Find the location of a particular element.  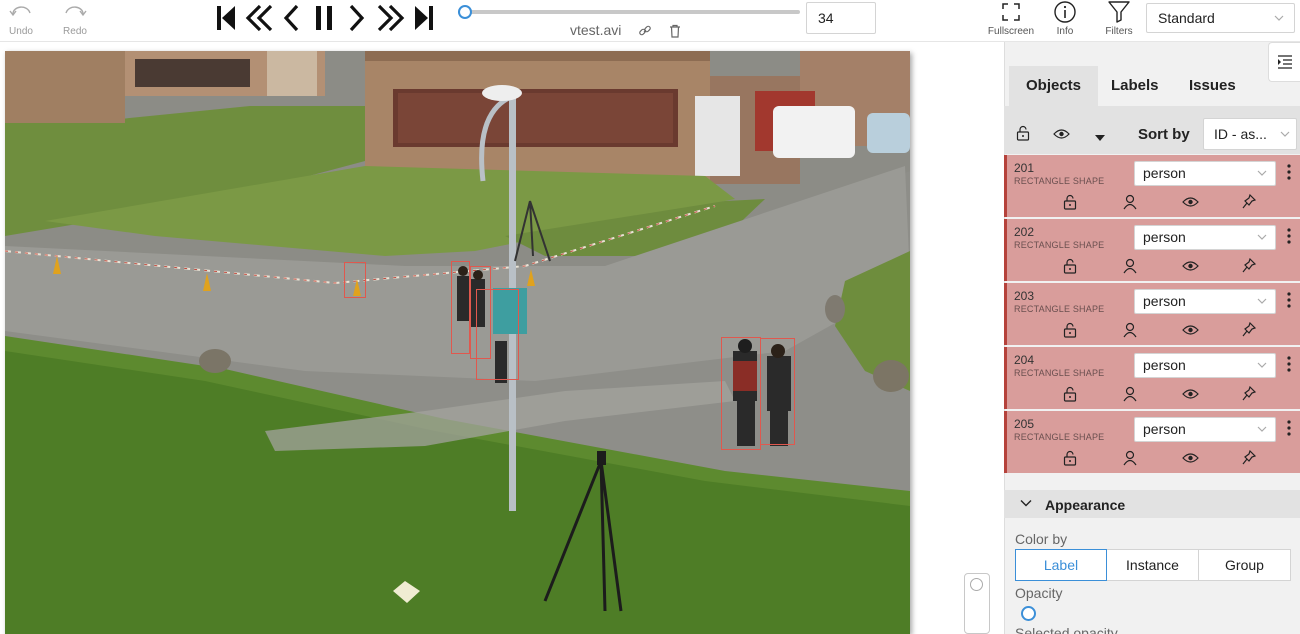

tab-labels: Labels is located at coordinates (1135, 86).